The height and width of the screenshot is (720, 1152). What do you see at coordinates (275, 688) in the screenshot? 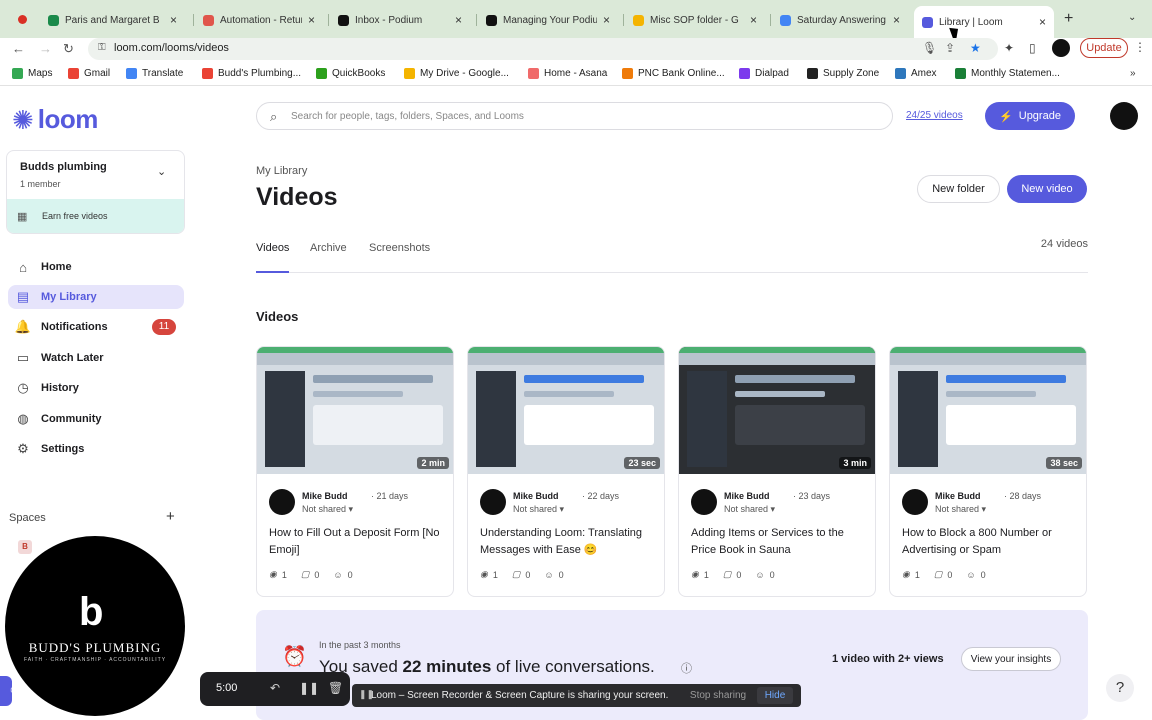
I see `restart-icon: ↶` at bounding box center [275, 688].